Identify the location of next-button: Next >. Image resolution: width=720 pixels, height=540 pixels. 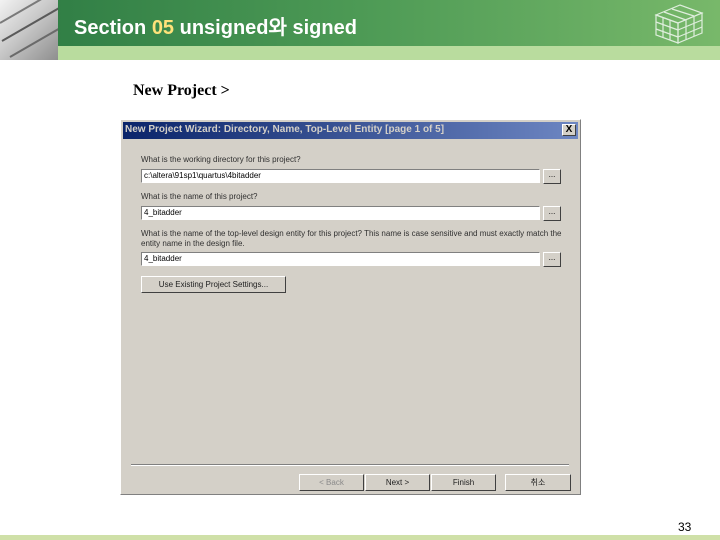
(397, 482).